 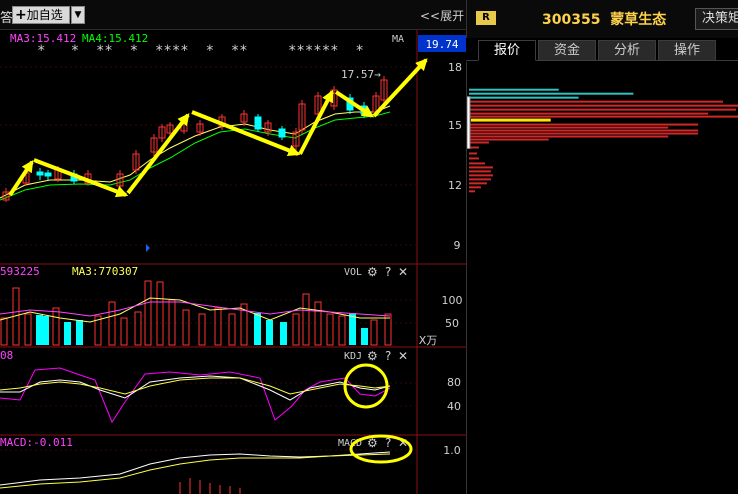 I want to click on vol-axis-label: 50, so click(x=452, y=323).